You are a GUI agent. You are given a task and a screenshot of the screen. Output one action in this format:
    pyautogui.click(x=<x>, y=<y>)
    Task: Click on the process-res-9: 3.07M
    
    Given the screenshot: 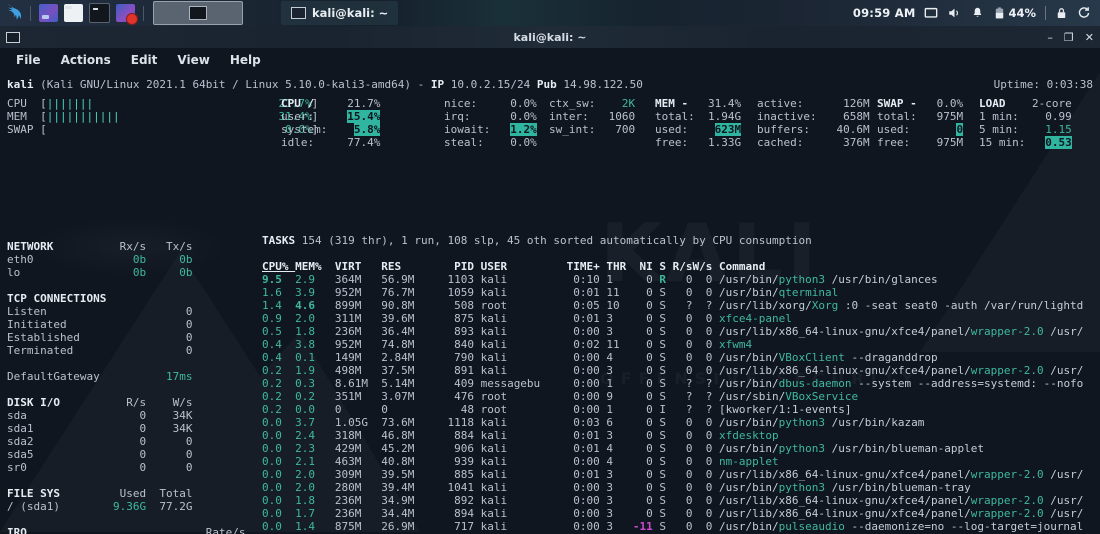 What is the action you would take?
    pyautogui.click(x=404, y=396)
    